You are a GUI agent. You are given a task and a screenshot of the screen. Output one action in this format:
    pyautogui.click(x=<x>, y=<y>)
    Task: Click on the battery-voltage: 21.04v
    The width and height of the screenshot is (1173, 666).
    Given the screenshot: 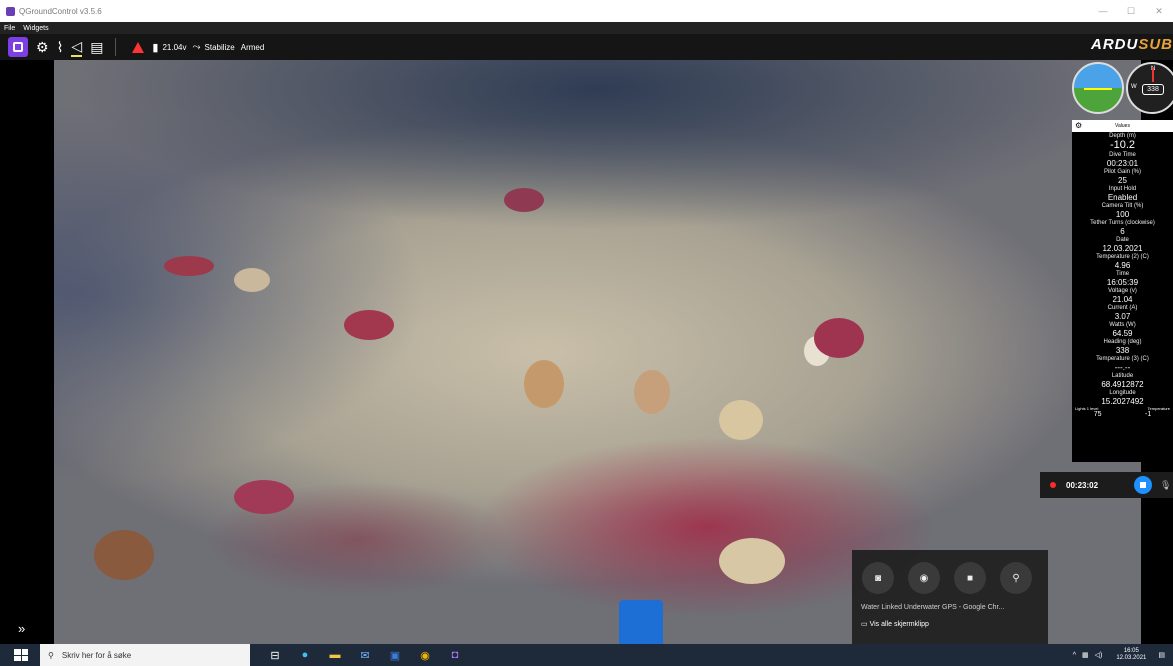 What is the action you would take?
    pyautogui.click(x=174, y=47)
    